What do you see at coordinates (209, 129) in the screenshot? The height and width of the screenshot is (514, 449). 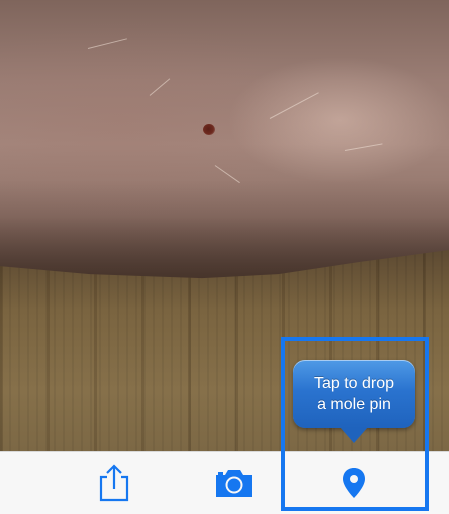 I see `mole-spot` at bounding box center [209, 129].